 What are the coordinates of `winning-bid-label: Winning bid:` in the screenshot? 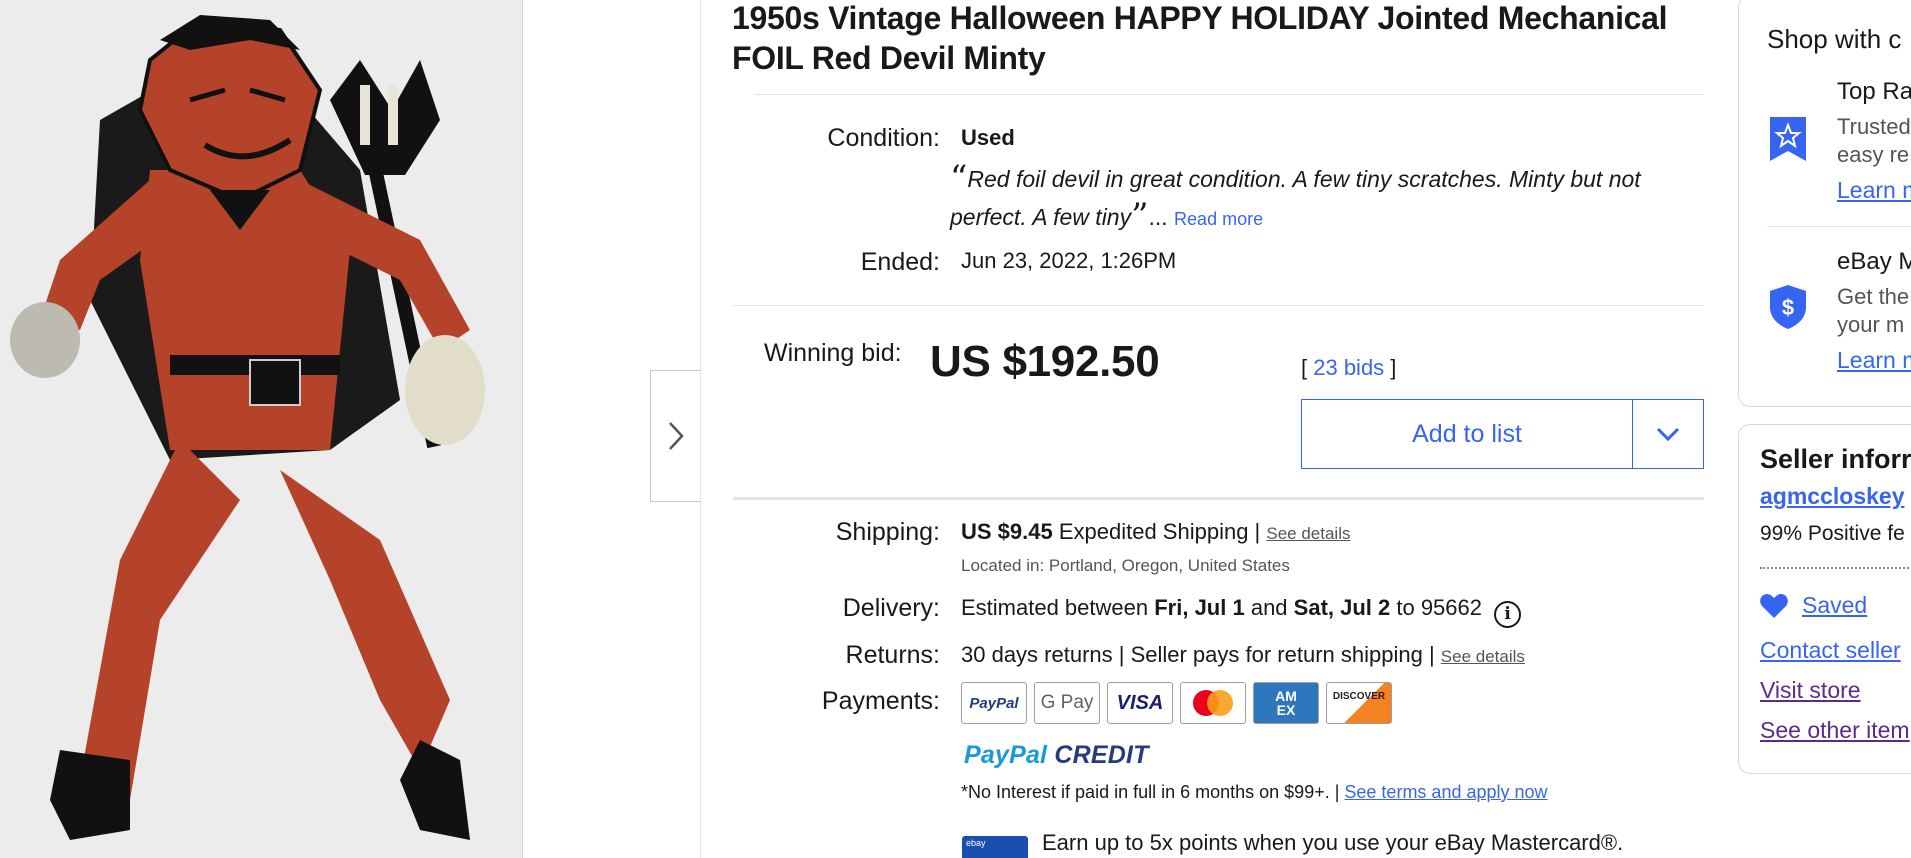 It's located at (833, 353).